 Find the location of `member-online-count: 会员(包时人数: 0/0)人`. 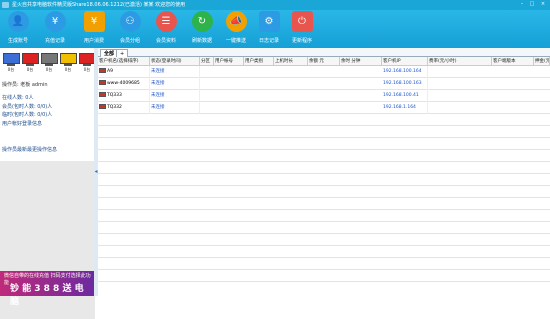

member-online-count: 会员(包时人数: 0/0)人 is located at coordinates (27, 107).